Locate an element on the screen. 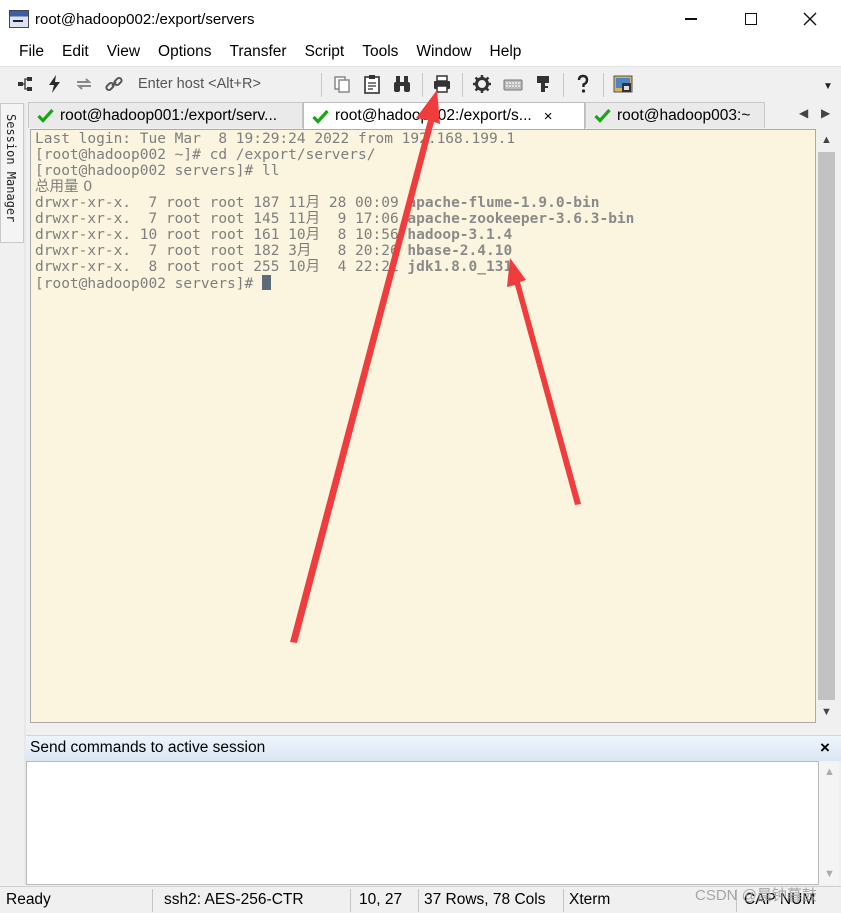 The image size is (841, 913). status-size: 37 Rows, 78 Cols is located at coordinates (485, 899).